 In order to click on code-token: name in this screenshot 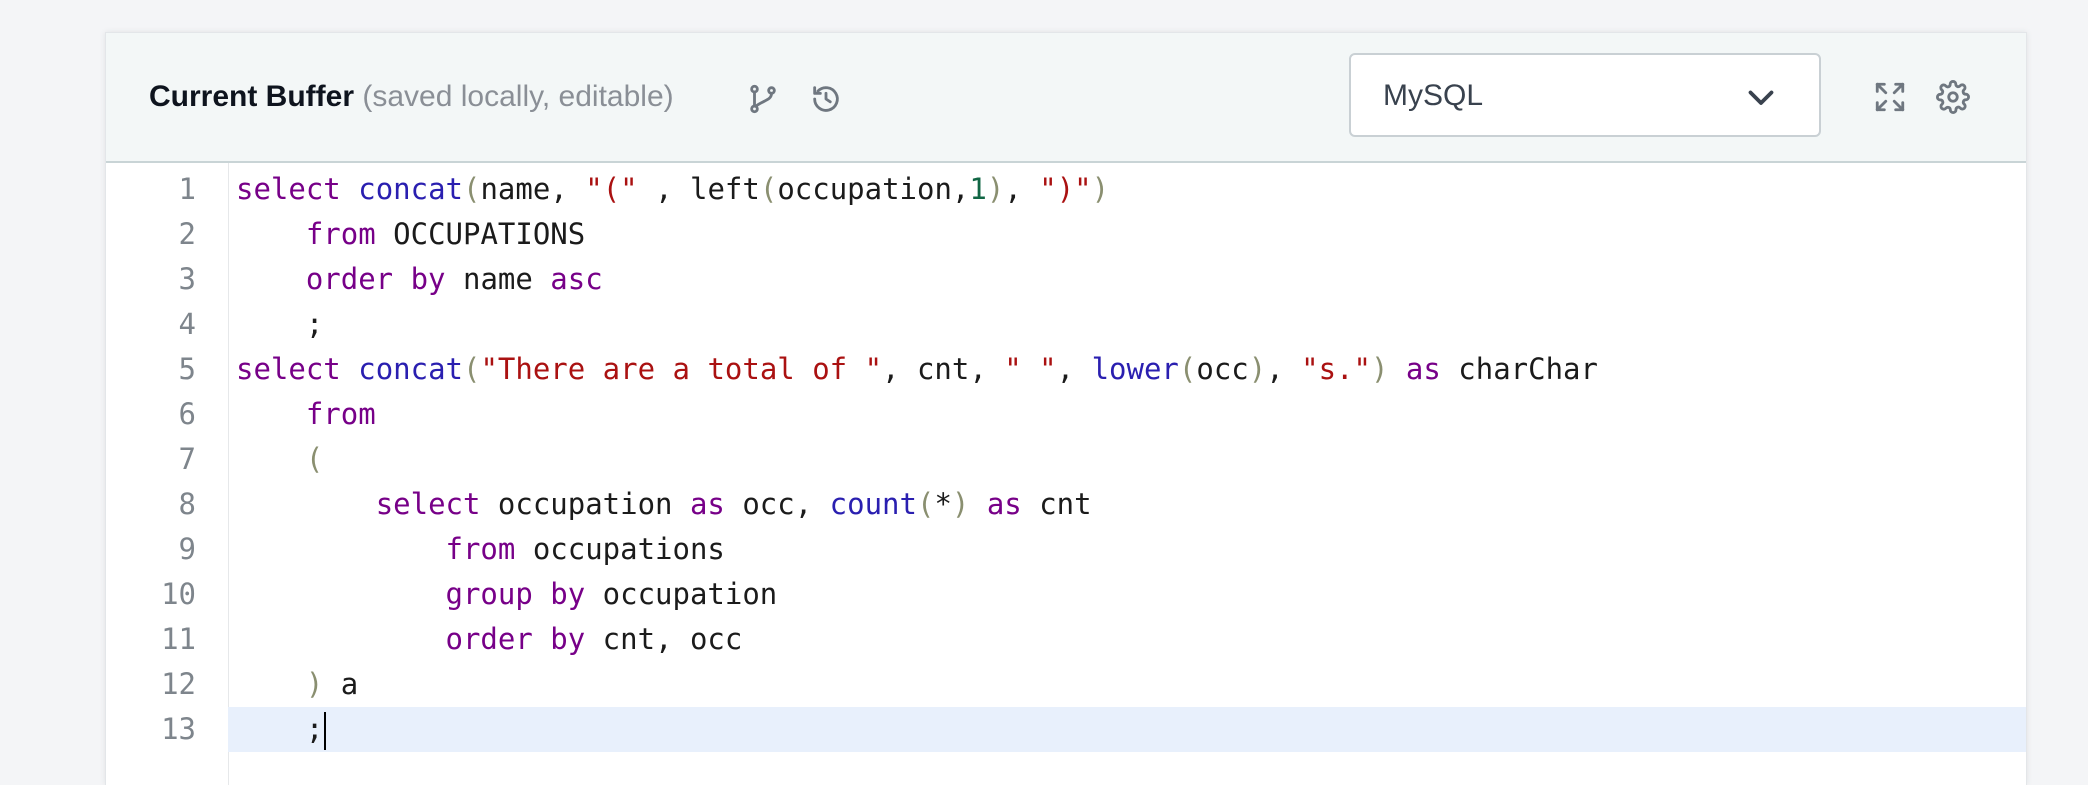, I will do `click(498, 279)`.